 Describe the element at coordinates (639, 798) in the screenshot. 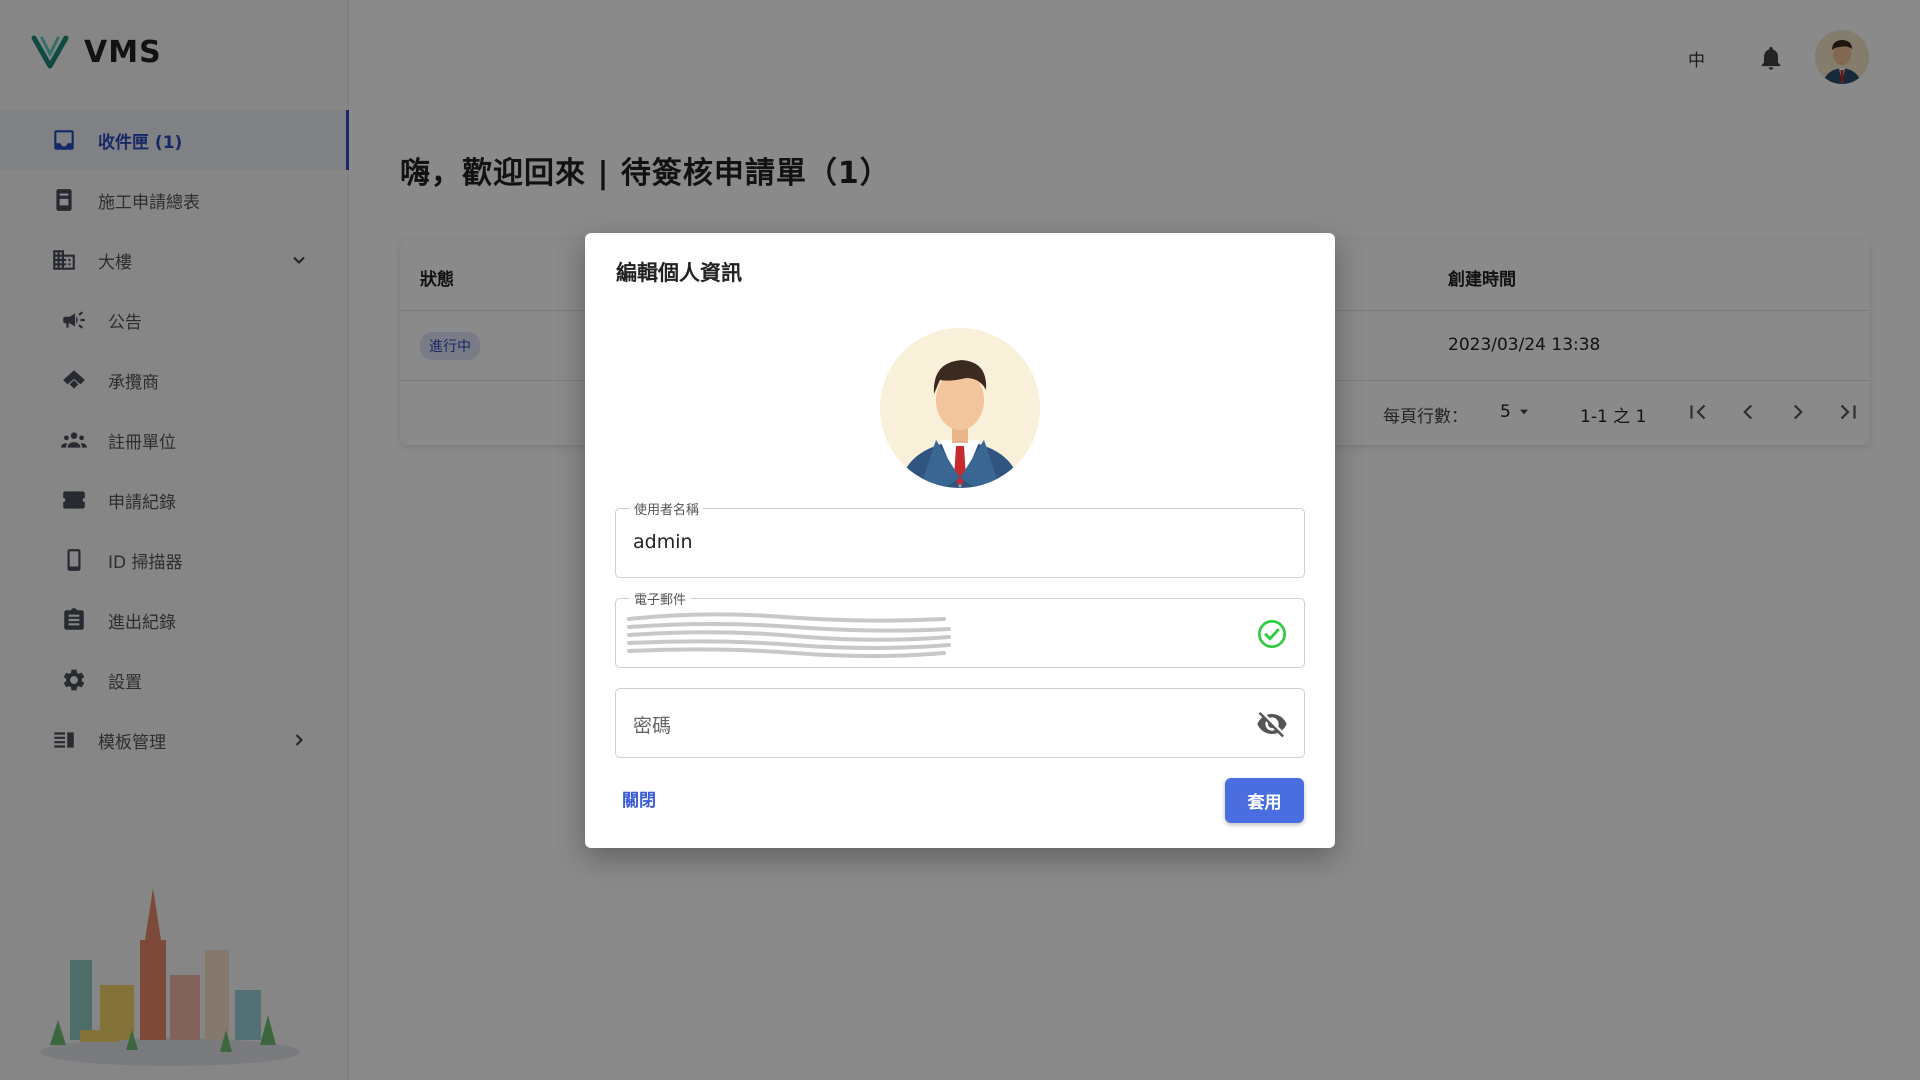

I see `close-button: 關閉` at that location.